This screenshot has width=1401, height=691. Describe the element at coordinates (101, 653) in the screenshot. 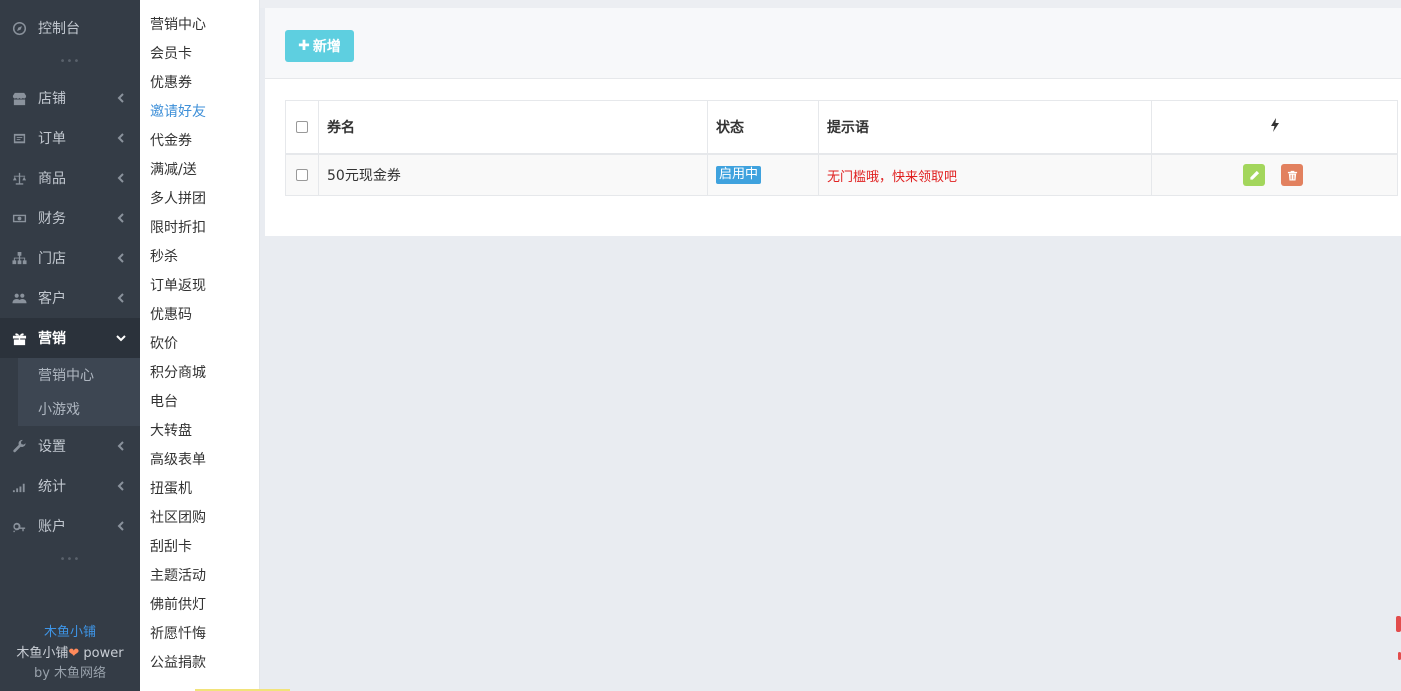

I see `footer-power-text: power` at that location.